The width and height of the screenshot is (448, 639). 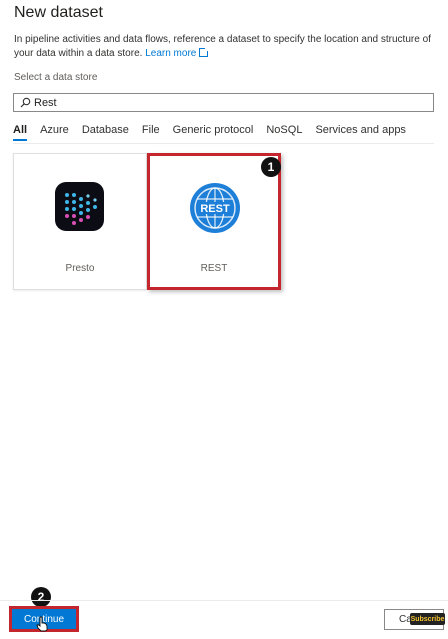 What do you see at coordinates (54, 132) in the screenshot?
I see `tab-azure: Azure` at bounding box center [54, 132].